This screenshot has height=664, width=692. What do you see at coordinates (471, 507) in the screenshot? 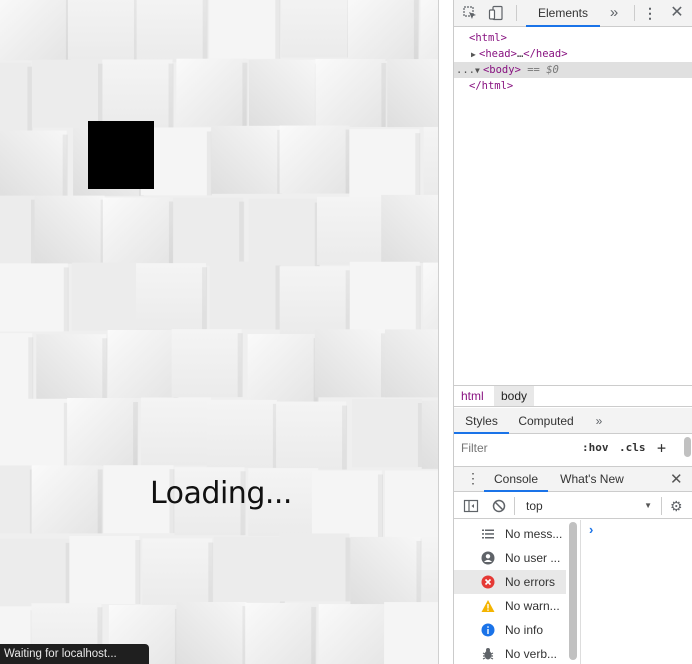
I see `sidebar-toggle-icon` at bounding box center [471, 507].